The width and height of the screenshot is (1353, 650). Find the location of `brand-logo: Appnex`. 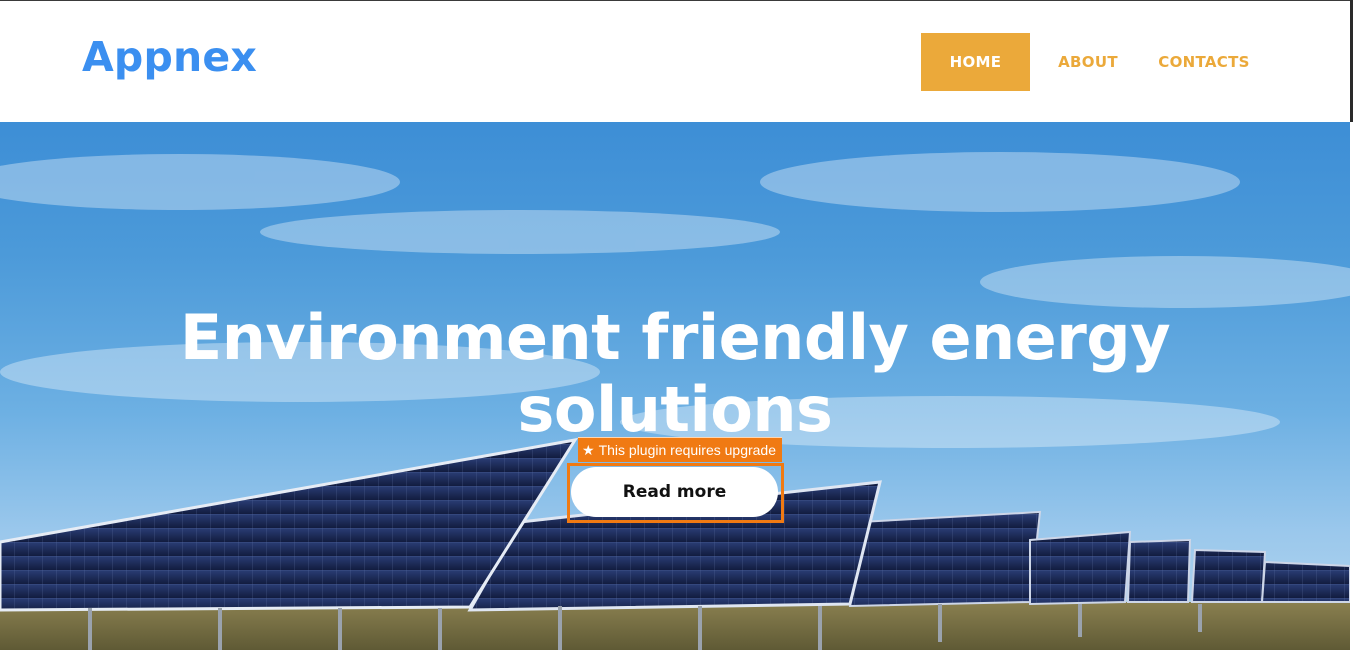

brand-logo: Appnex is located at coordinates (169, 57).